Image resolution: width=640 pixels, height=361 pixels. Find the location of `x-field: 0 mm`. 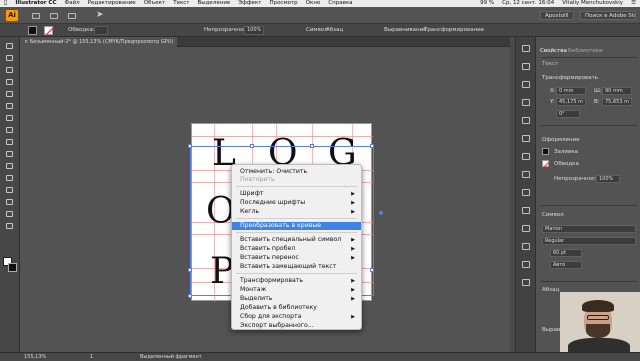

x-field: 0 mm is located at coordinates (571, 91).